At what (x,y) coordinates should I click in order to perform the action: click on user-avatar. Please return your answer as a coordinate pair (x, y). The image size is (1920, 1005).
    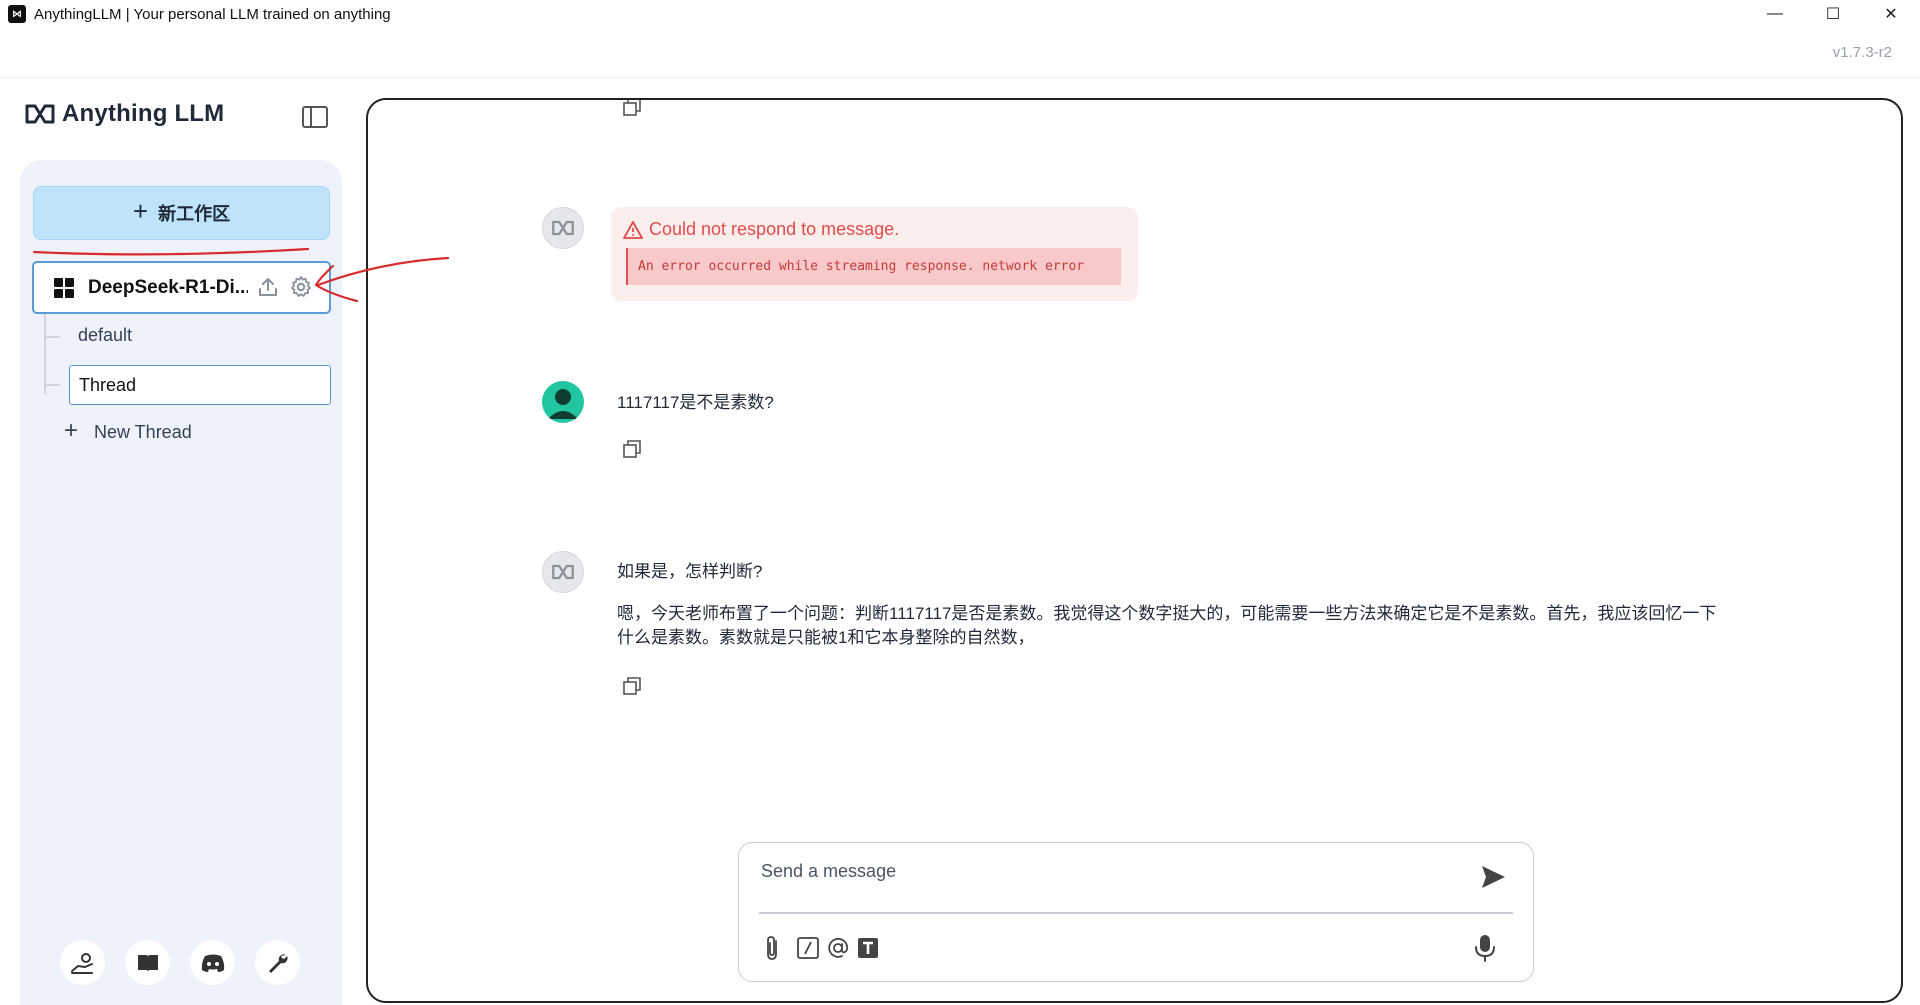
    Looking at the image, I should click on (563, 402).